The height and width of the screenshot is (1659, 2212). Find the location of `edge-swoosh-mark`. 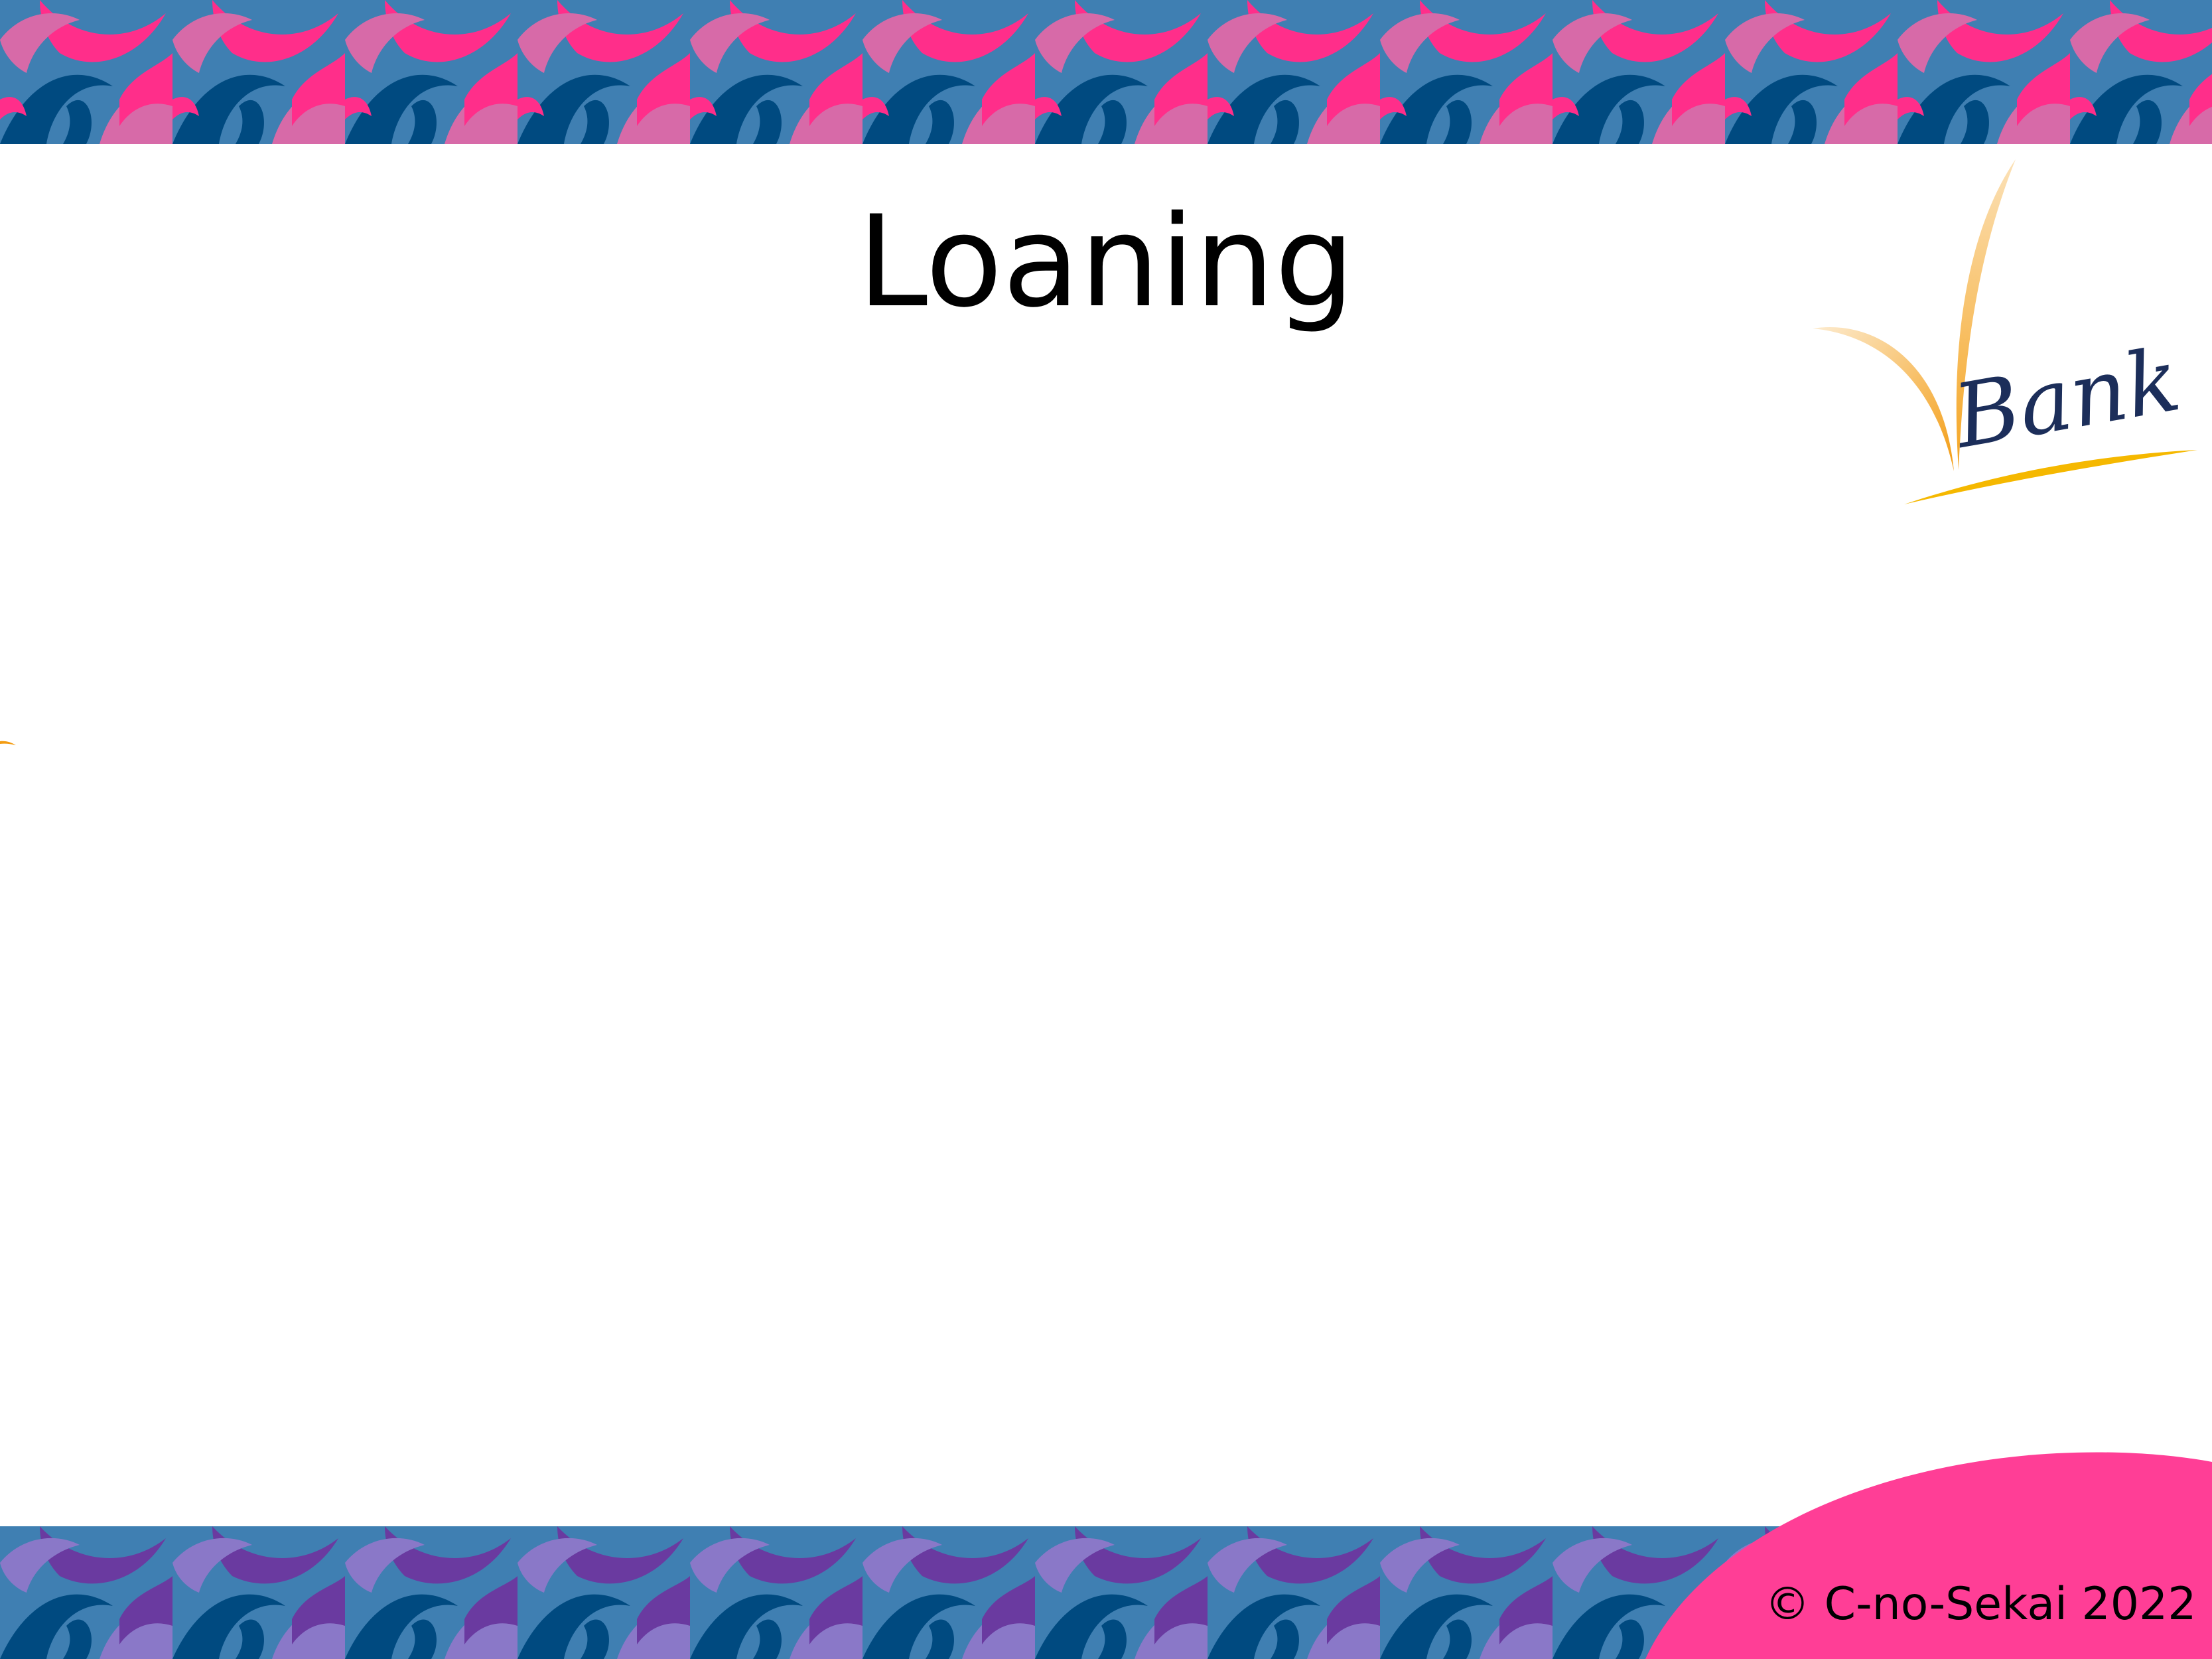

edge-swoosh-mark is located at coordinates (8, 743).